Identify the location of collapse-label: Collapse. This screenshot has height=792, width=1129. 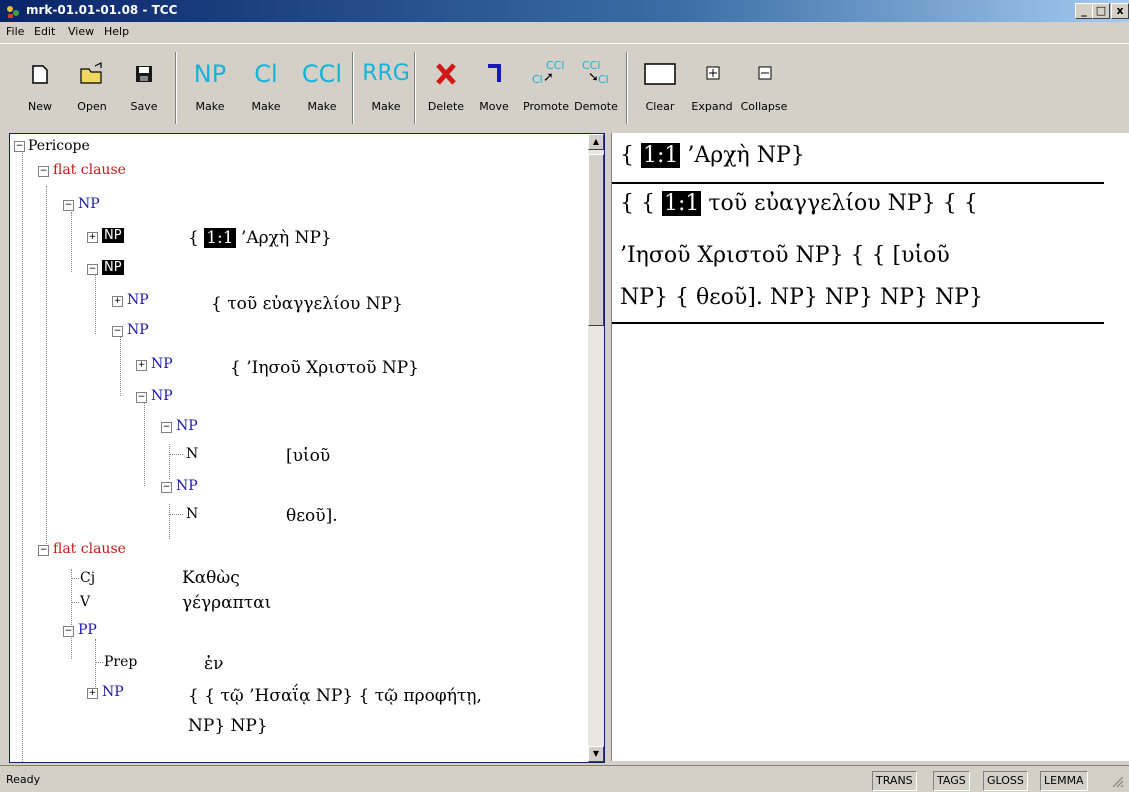
(764, 106).